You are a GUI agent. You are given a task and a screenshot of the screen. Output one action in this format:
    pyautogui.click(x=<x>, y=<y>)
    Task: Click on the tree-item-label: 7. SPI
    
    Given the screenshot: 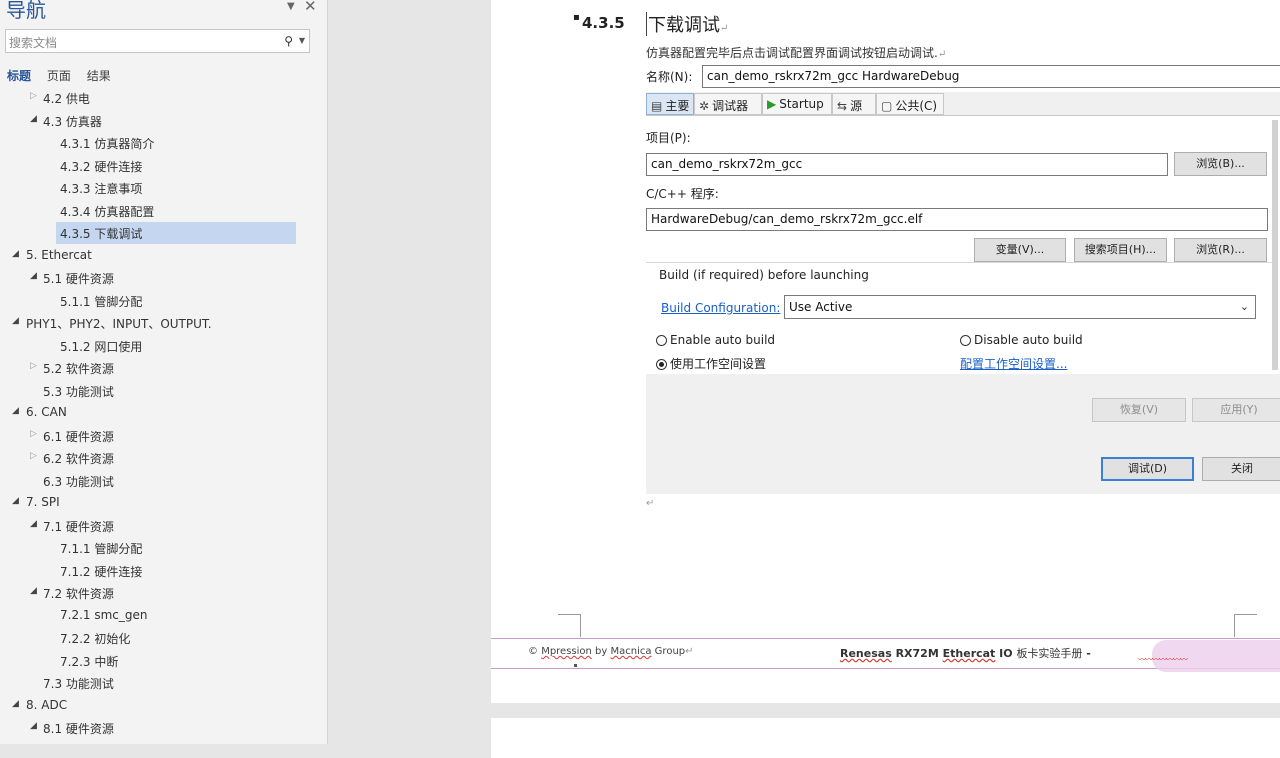 What is the action you would take?
    pyautogui.click(x=43, y=502)
    